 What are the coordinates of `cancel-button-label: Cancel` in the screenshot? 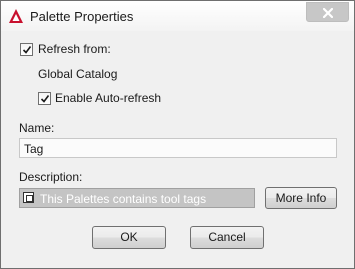 It's located at (227, 237).